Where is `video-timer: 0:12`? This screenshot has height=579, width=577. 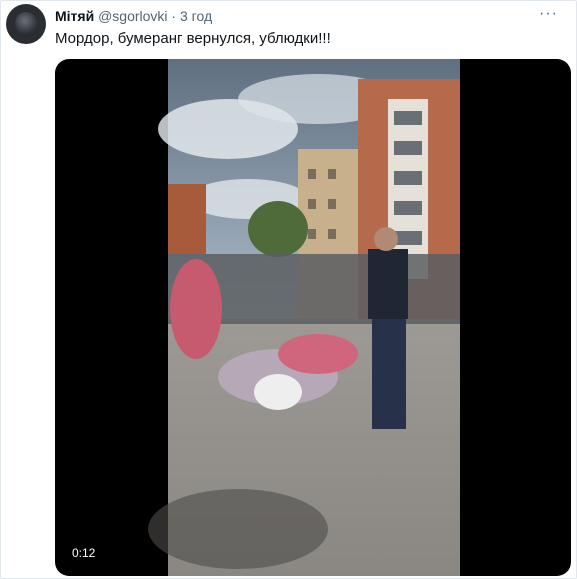 video-timer: 0:12 is located at coordinates (84, 553).